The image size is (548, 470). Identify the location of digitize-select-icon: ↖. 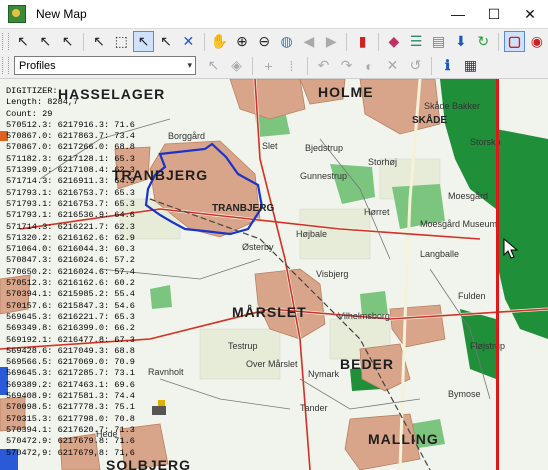
(143, 41).